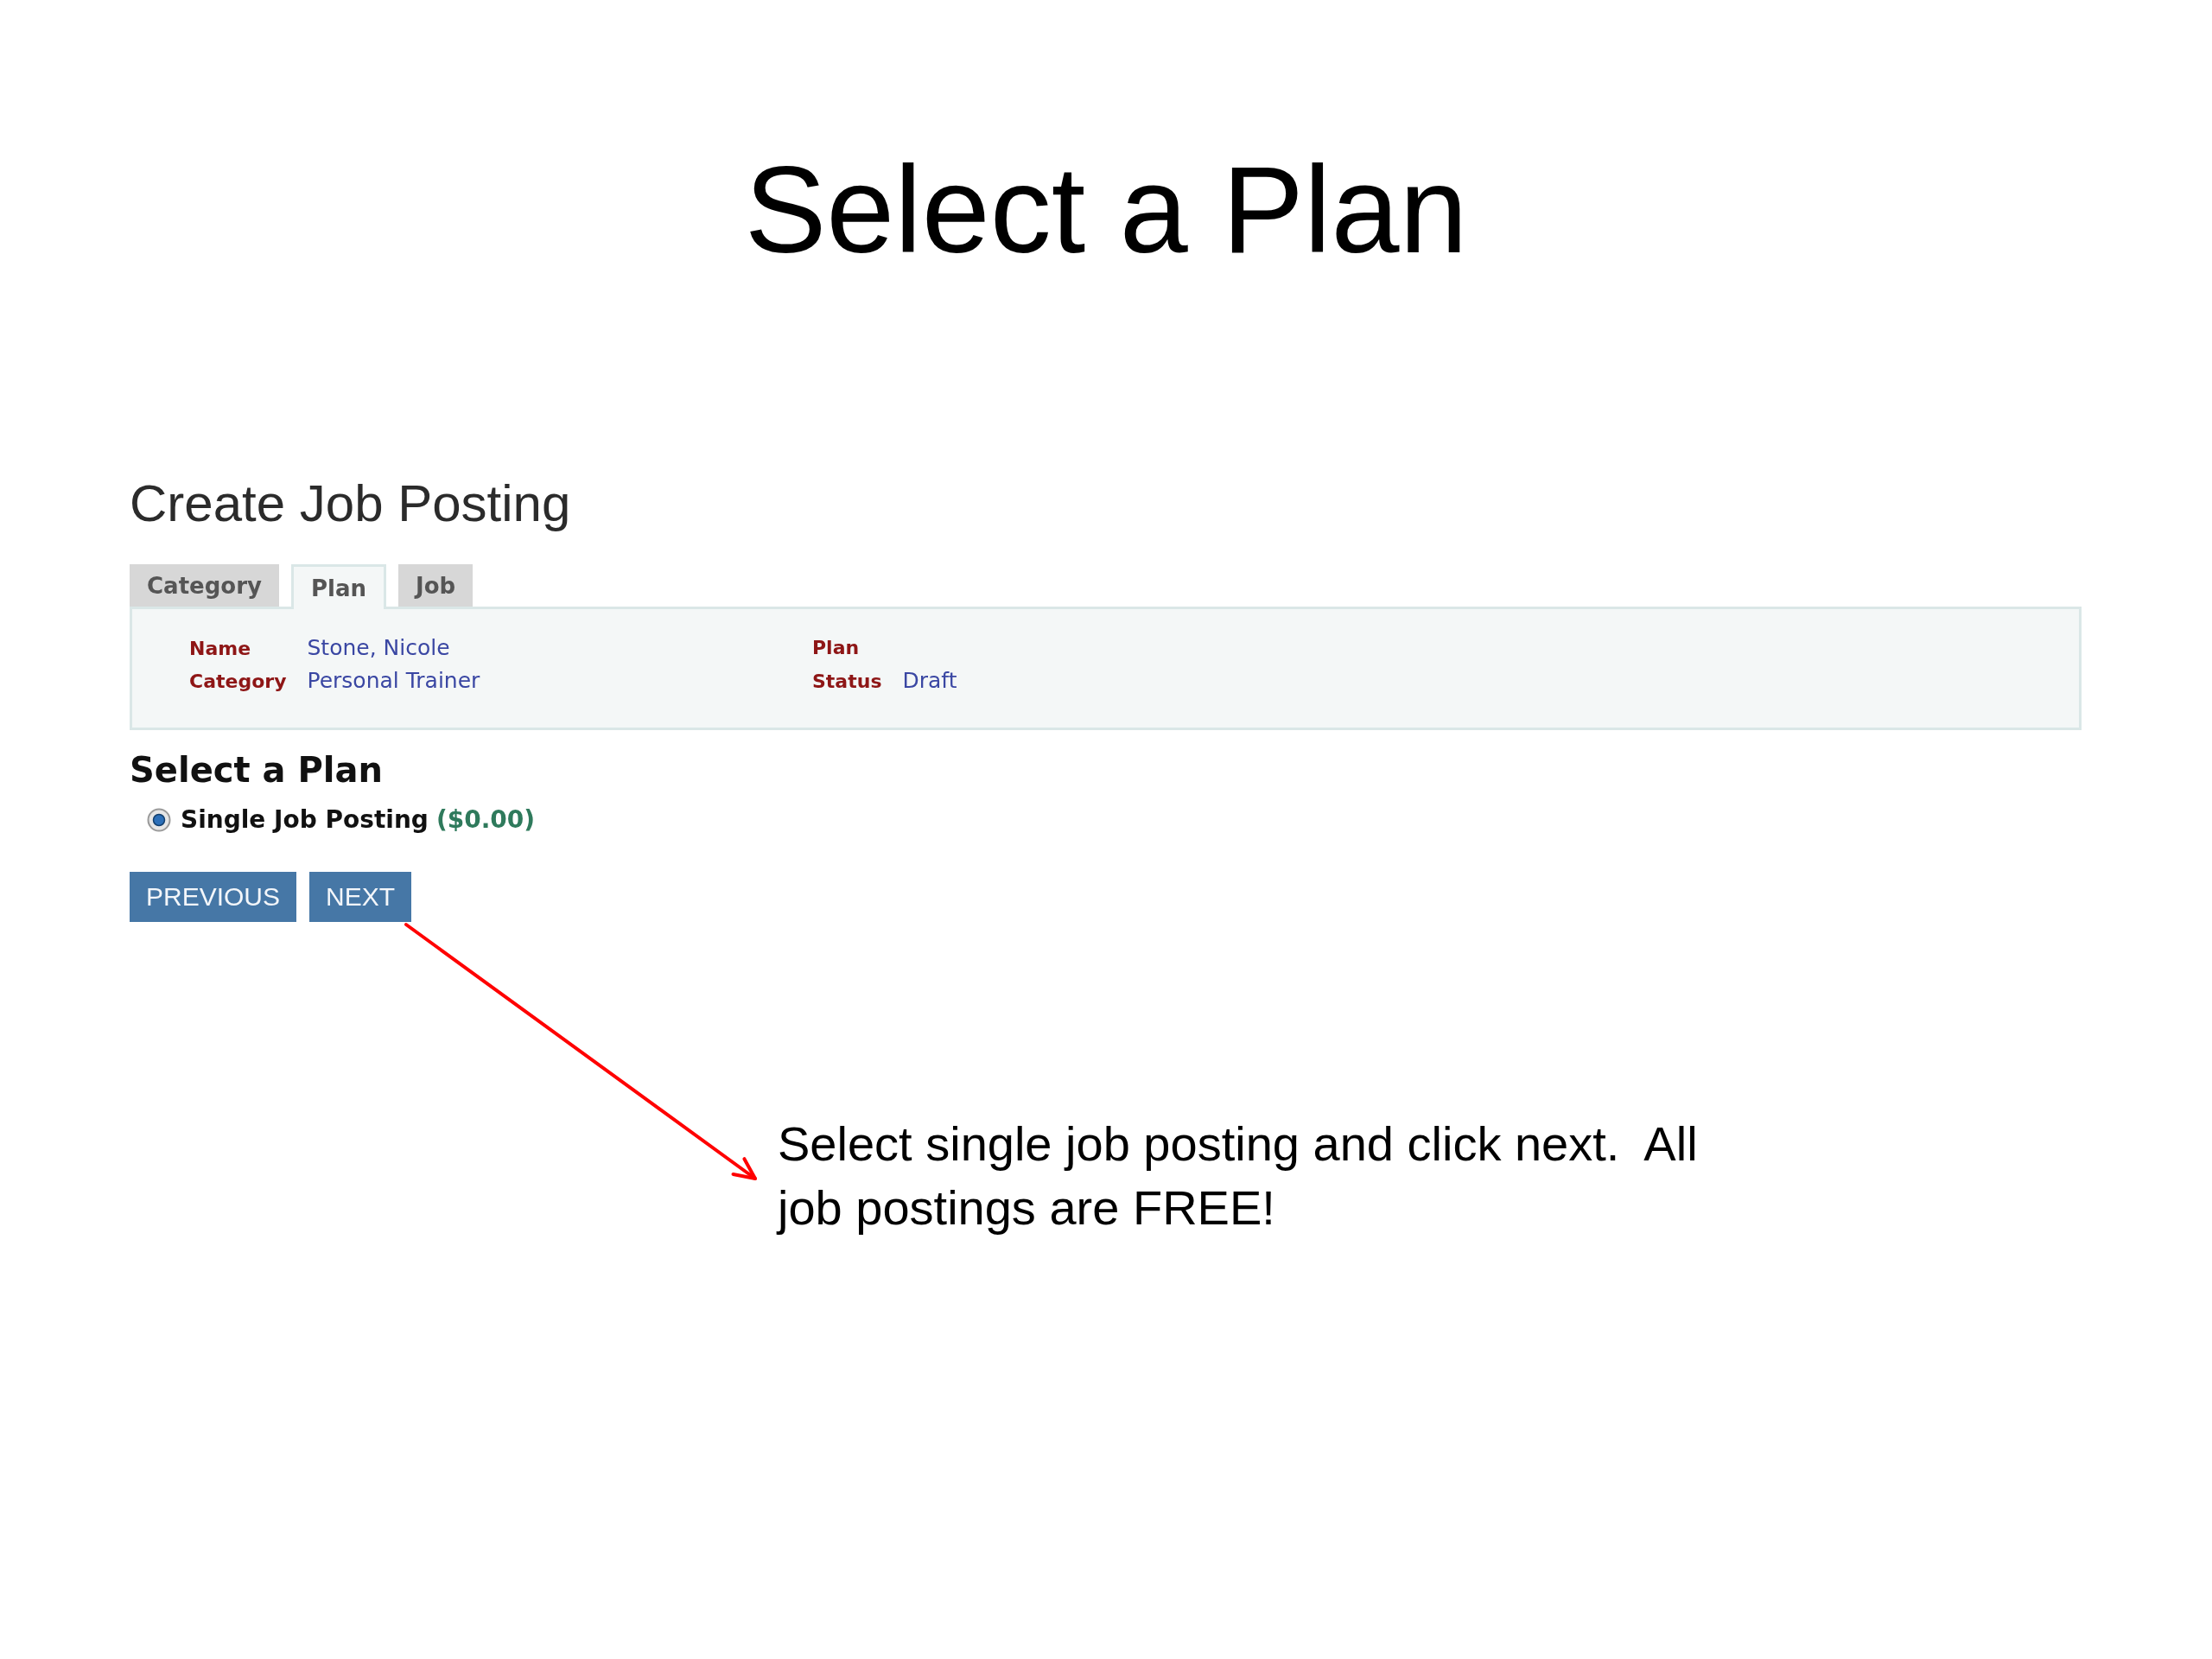 The width and height of the screenshot is (2212, 1659). Describe the element at coordinates (305, 820) in the screenshot. I see `option-label: Single Job Posting` at that location.